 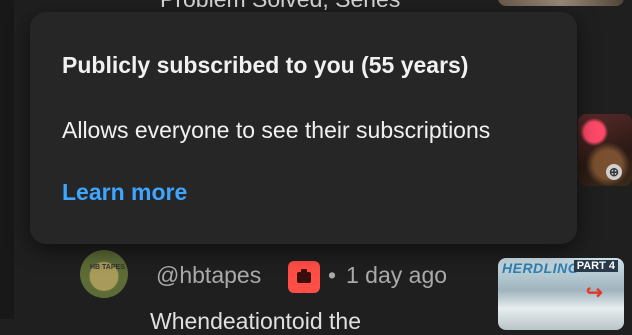 I want to click on comment-text: Whendeationtoid the, so click(x=255, y=321).